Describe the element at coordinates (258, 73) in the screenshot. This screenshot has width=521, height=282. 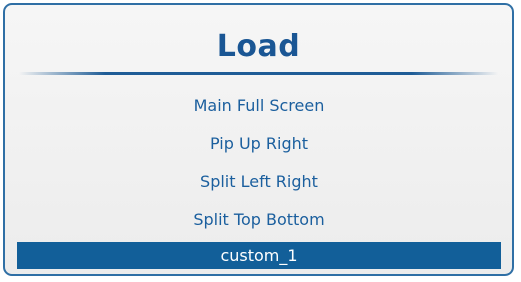
I see `title-divider` at that location.